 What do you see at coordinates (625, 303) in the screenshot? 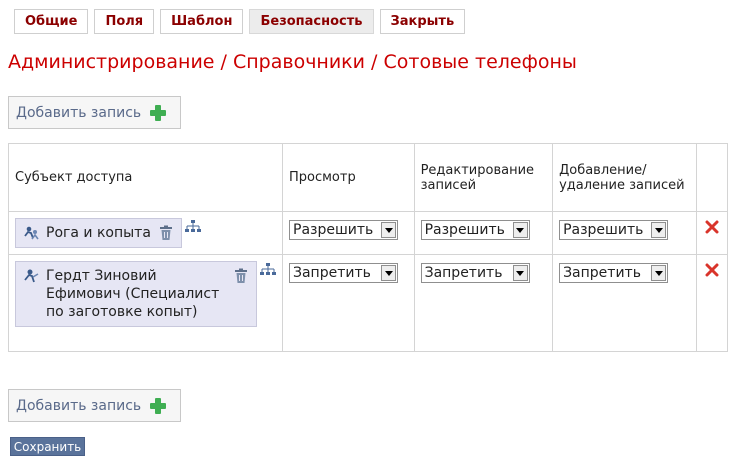
I see `add-delete-cell: Запретить` at bounding box center [625, 303].